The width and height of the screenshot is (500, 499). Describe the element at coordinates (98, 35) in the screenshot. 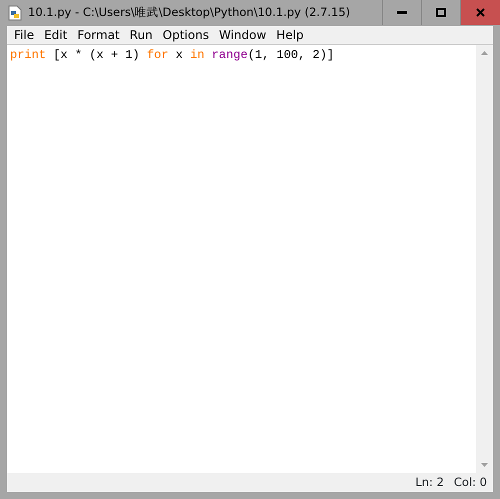

I see `menu-item: Format` at that location.